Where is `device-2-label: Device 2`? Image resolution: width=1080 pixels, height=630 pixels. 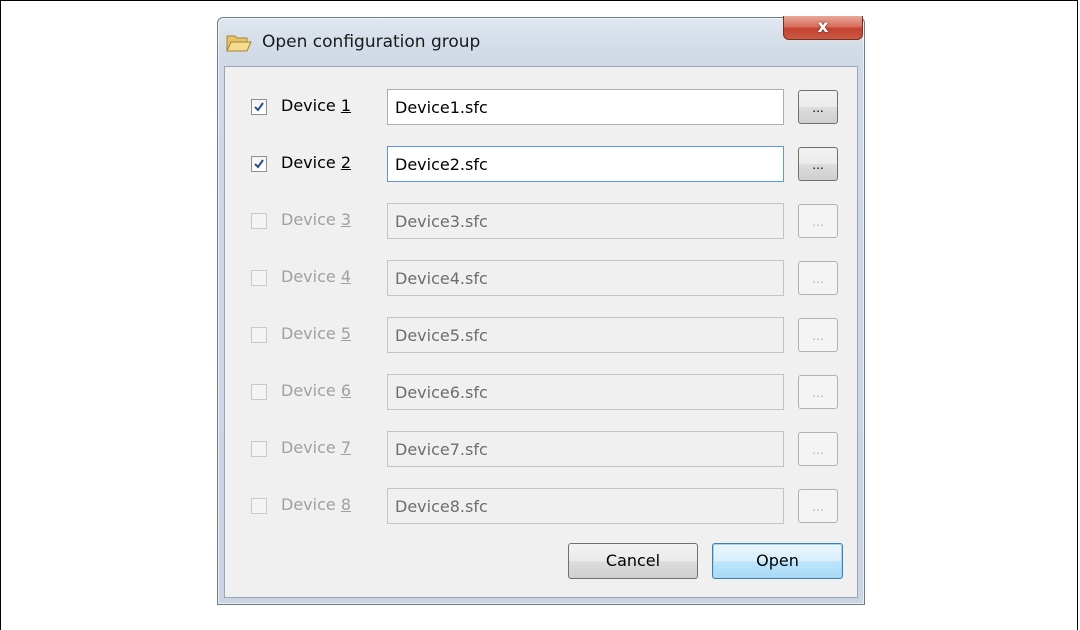
device-2-label: Device 2 is located at coordinates (316, 162).